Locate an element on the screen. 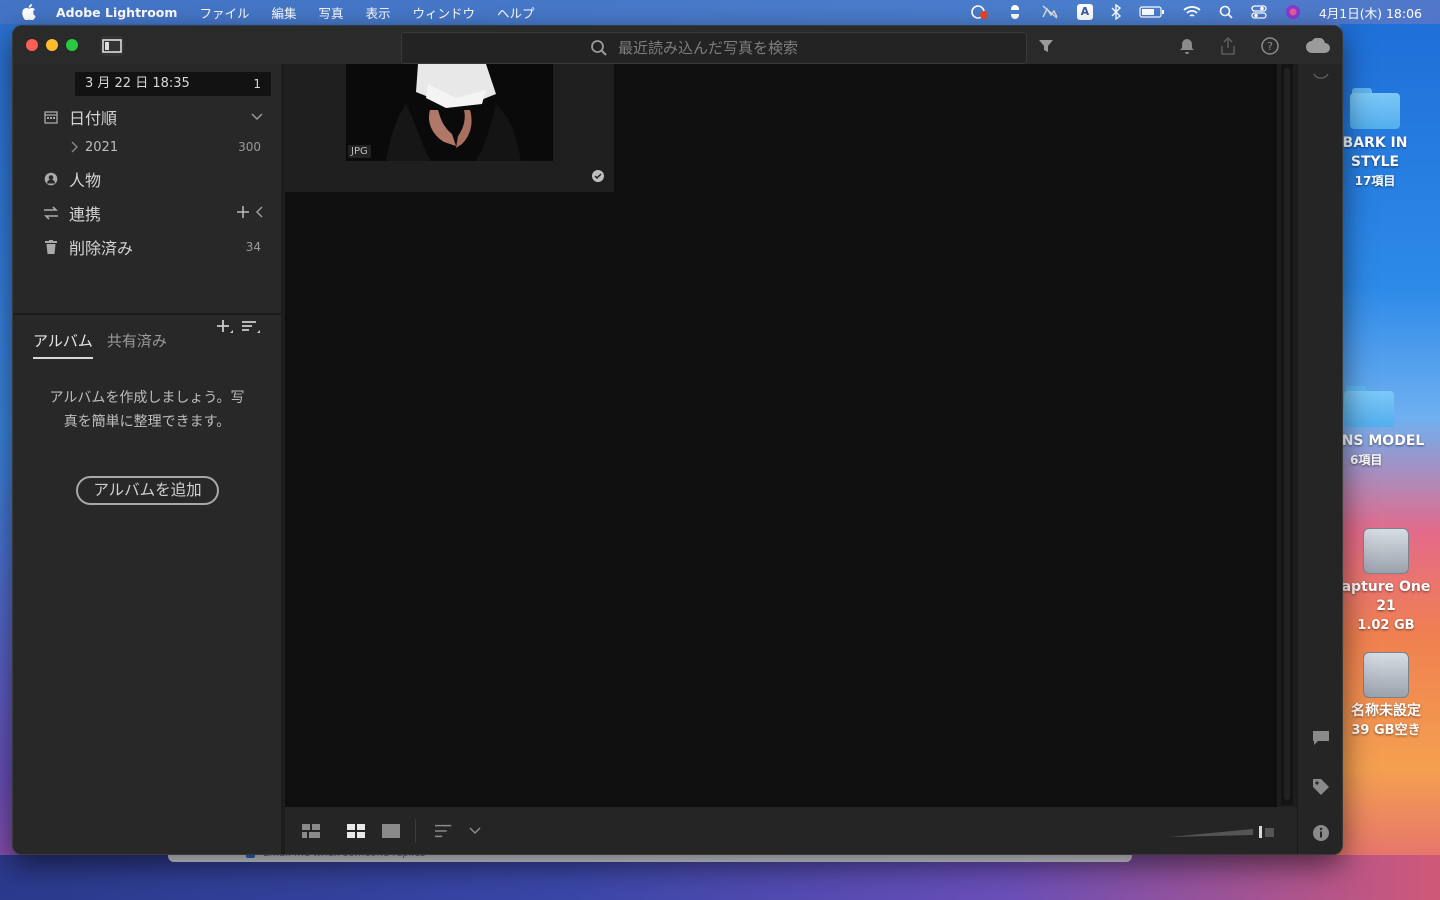 The width and height of the screenshot is (1440, 900). help-icon: ? is located at coordinates (1270, 46).